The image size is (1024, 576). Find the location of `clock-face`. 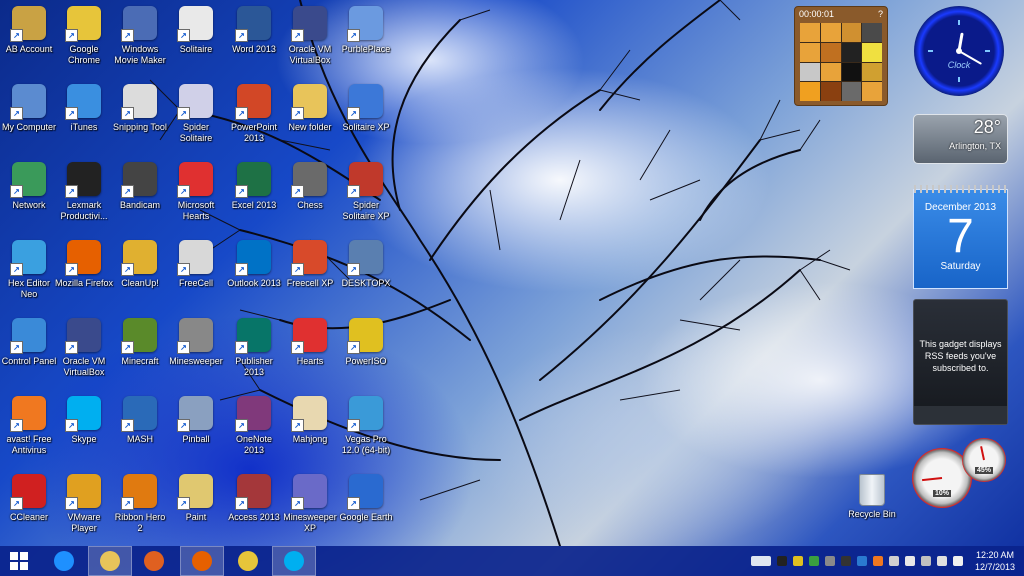

clock-face is located at coordinates (959, 51).